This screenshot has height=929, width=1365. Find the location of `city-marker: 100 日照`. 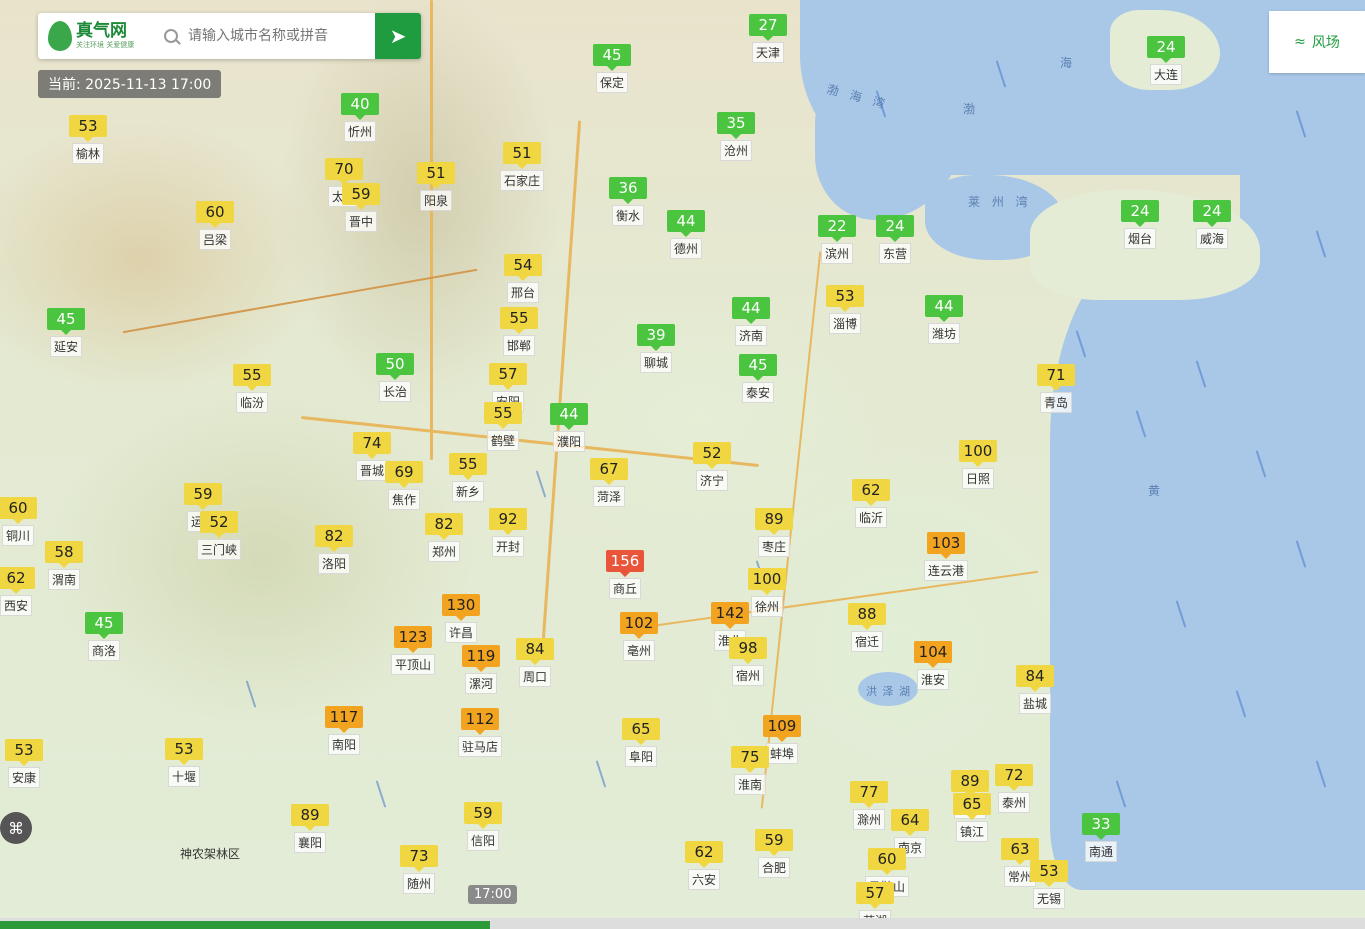

city-marker: 100 日照 is located at coordinates (978, 464).